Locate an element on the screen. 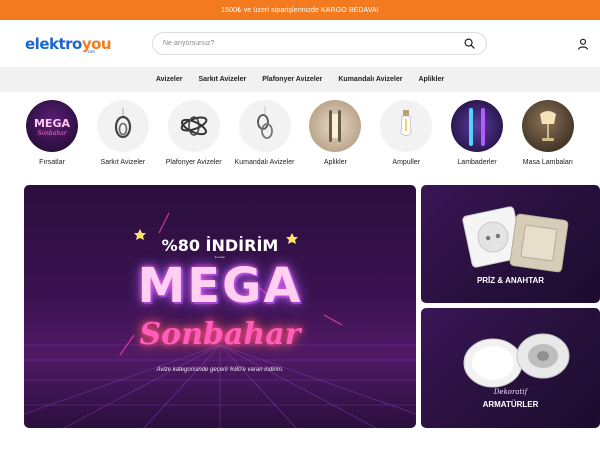  nav-item-kumandali-avizeler: Kumandalı Avizeler is located at coordinates (370, 79).